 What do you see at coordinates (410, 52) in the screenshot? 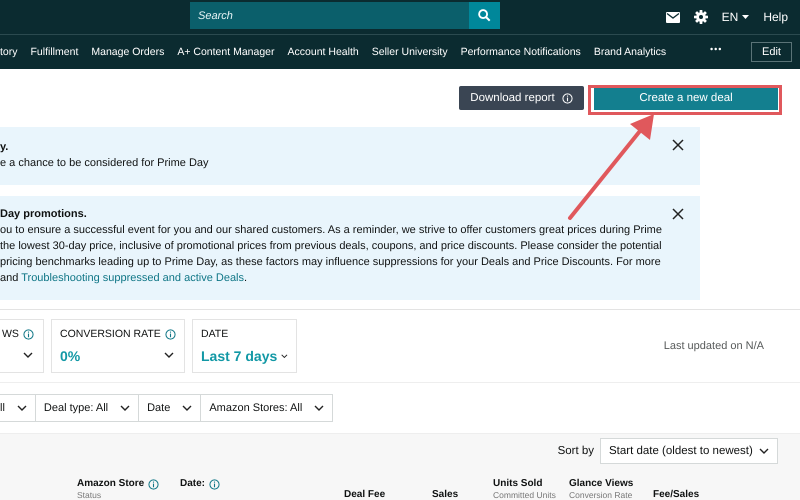
I see `nav-item: Seller University` at bounding box center [410, 52].